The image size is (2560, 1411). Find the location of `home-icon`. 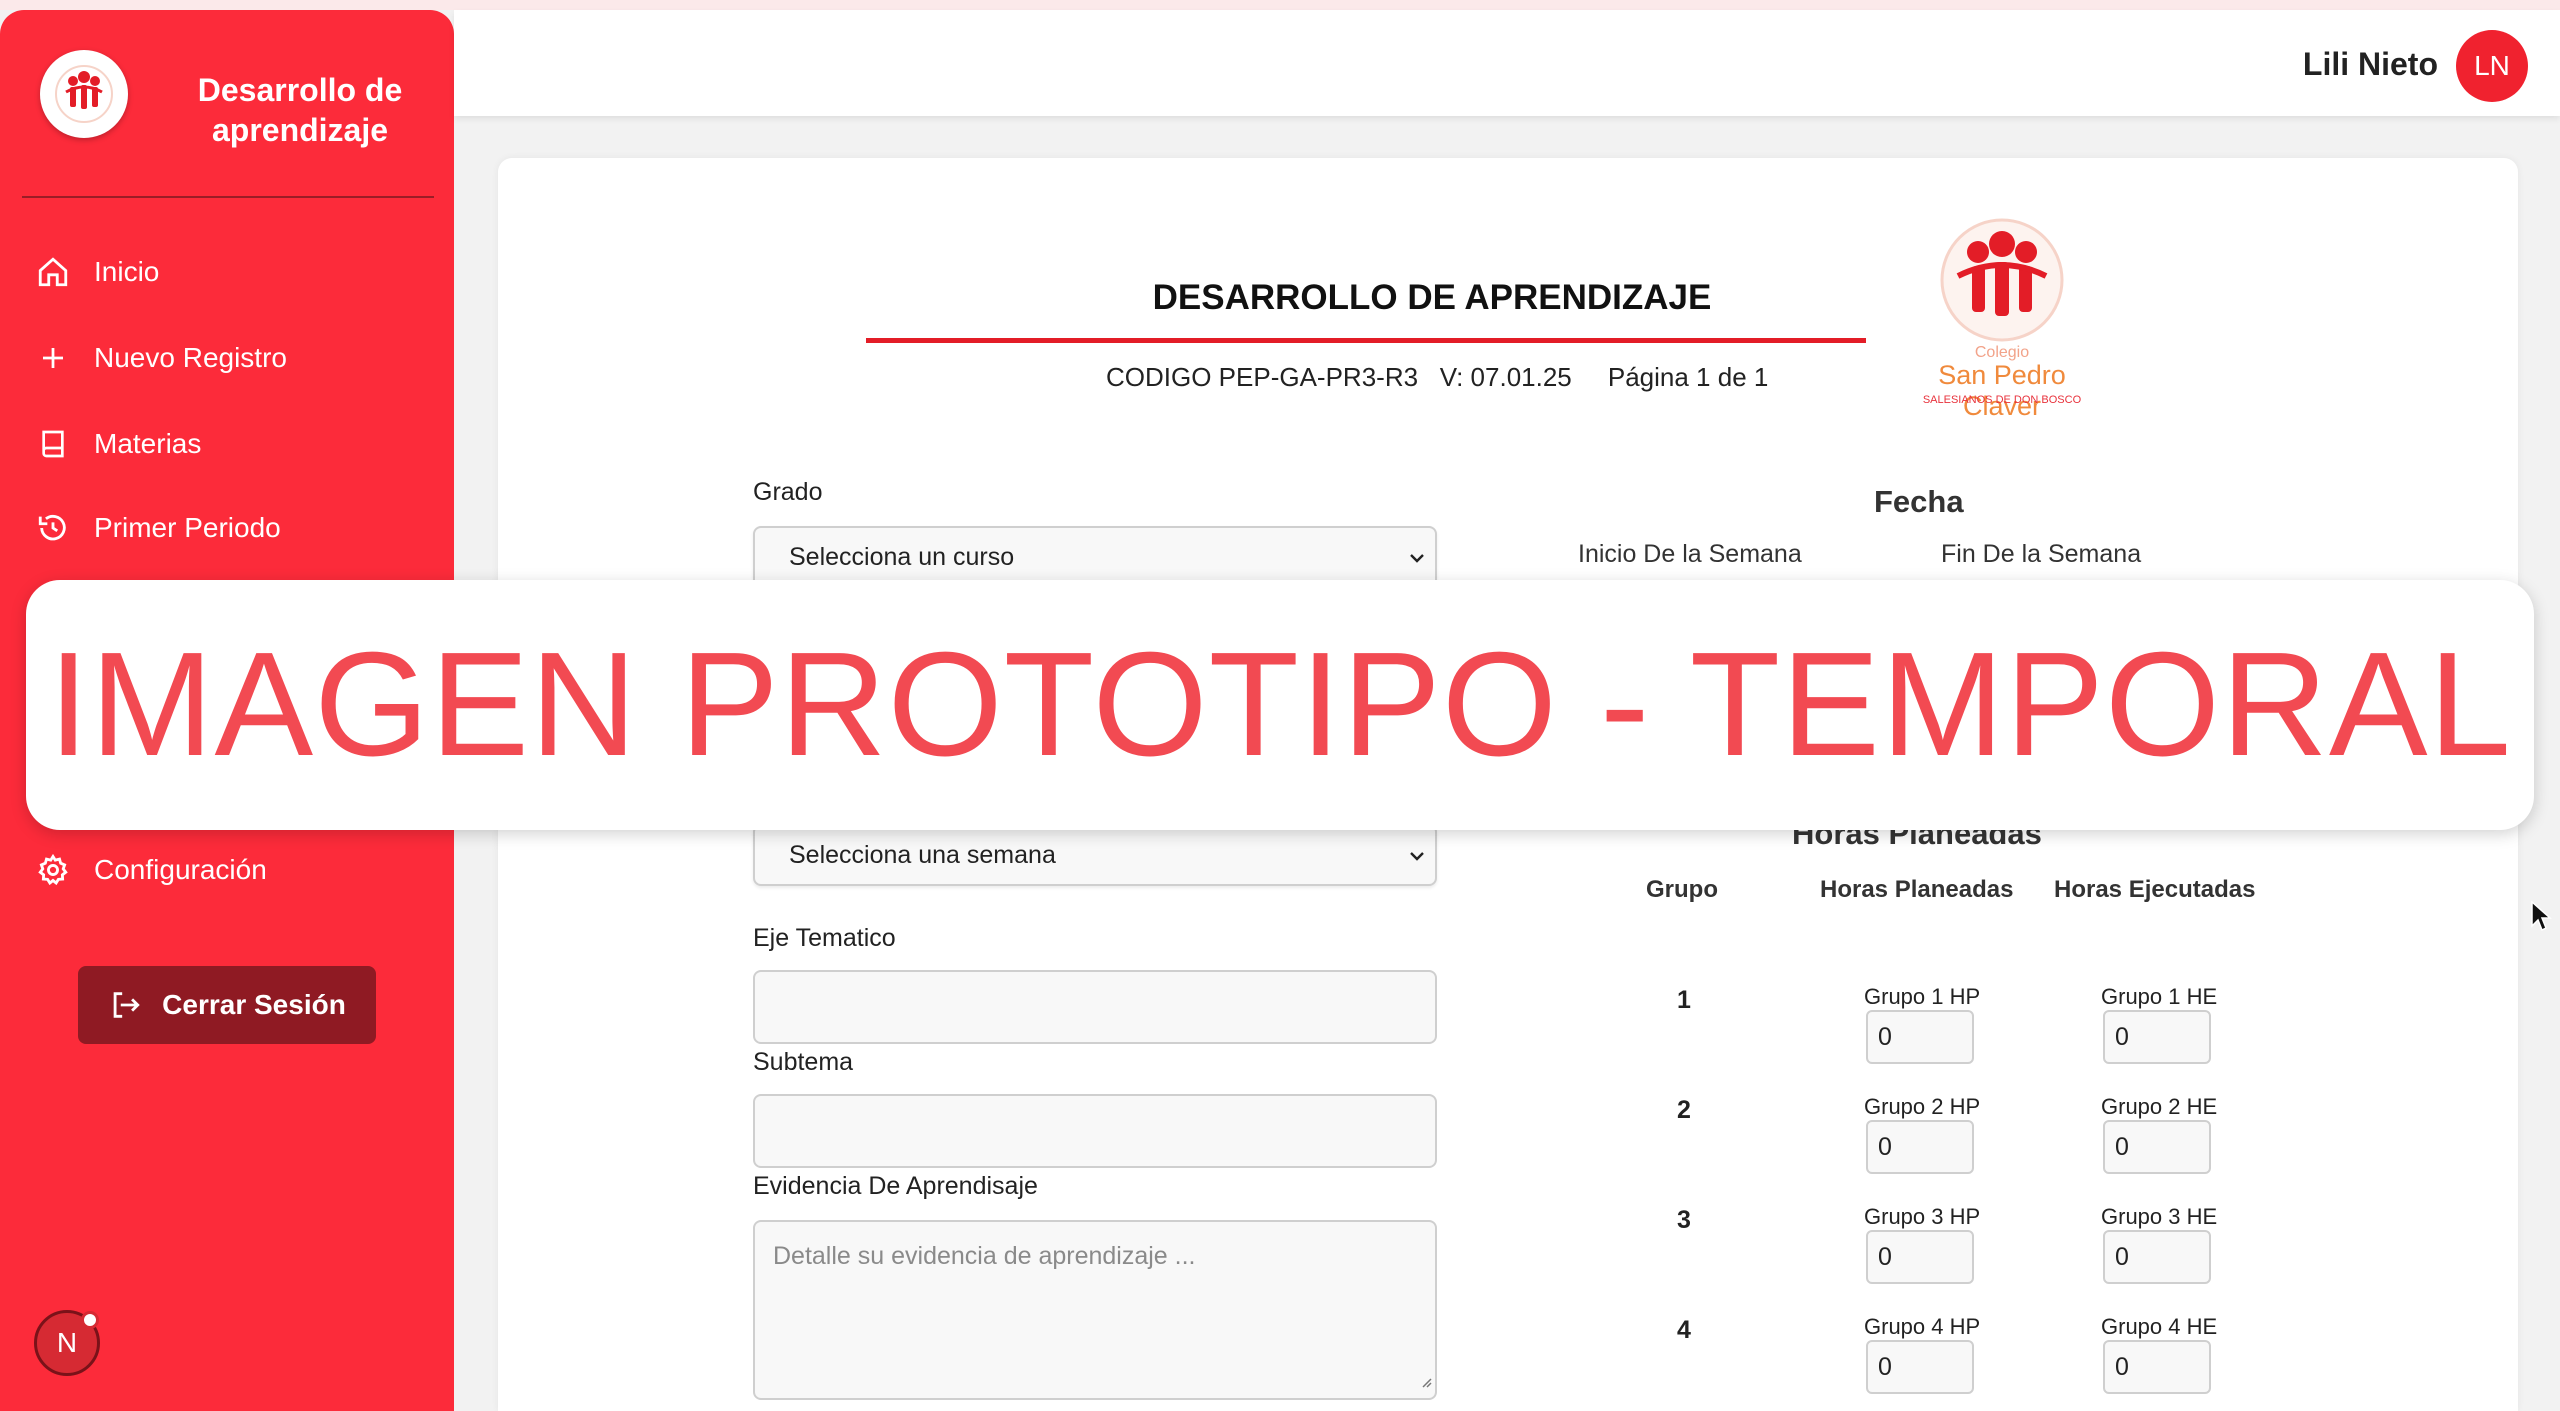

home-icon is located at coordinates (53, 272).